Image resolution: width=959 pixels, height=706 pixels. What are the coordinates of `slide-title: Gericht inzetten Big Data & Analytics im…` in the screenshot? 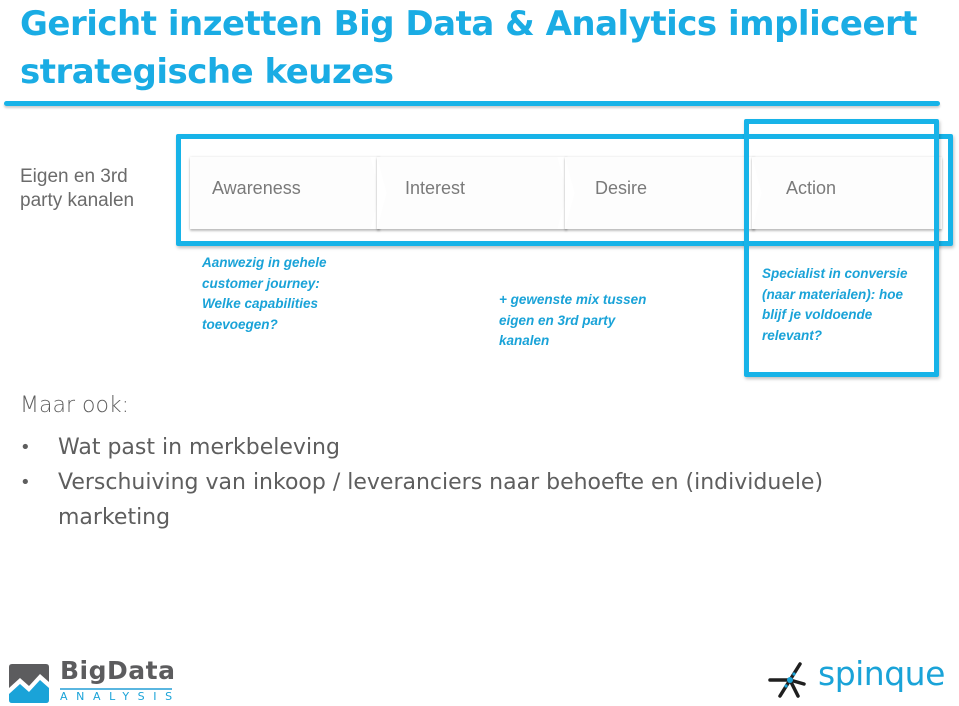 It's located at (469, 48).